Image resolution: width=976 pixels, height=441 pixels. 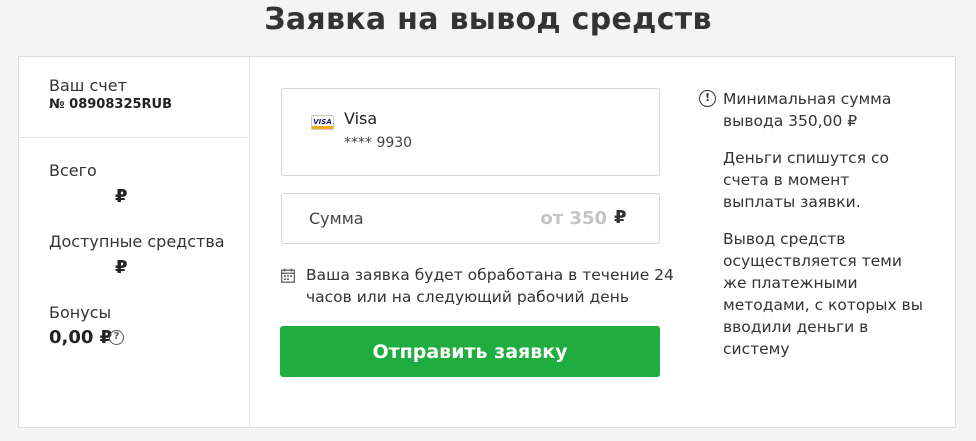 What do you see at coordinates (81, 337) in the screenshot?
I see `bonus-value: 0,00 ₽` at bounding box center [81, 337].